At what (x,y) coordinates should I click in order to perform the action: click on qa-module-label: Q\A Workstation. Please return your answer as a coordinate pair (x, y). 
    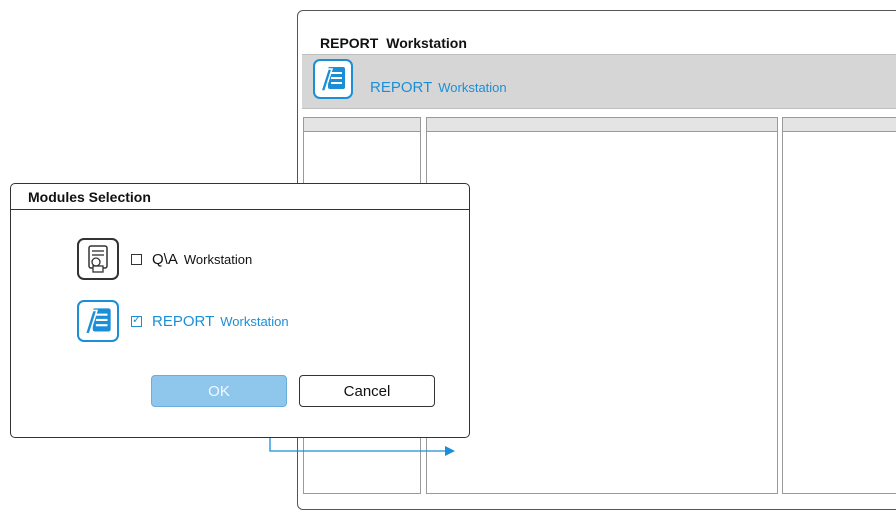
    Looking at the image, I should click on (202, 259).